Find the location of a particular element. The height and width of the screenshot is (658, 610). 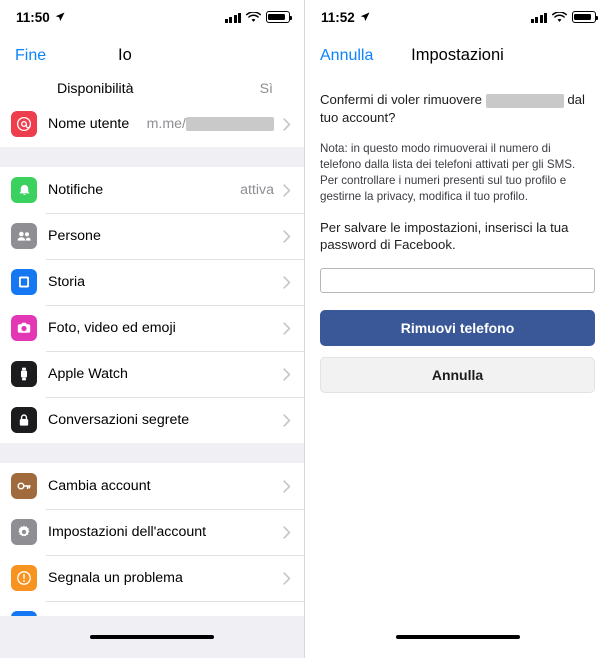

row-label: Nome utente is located at coordinates (89, 124).